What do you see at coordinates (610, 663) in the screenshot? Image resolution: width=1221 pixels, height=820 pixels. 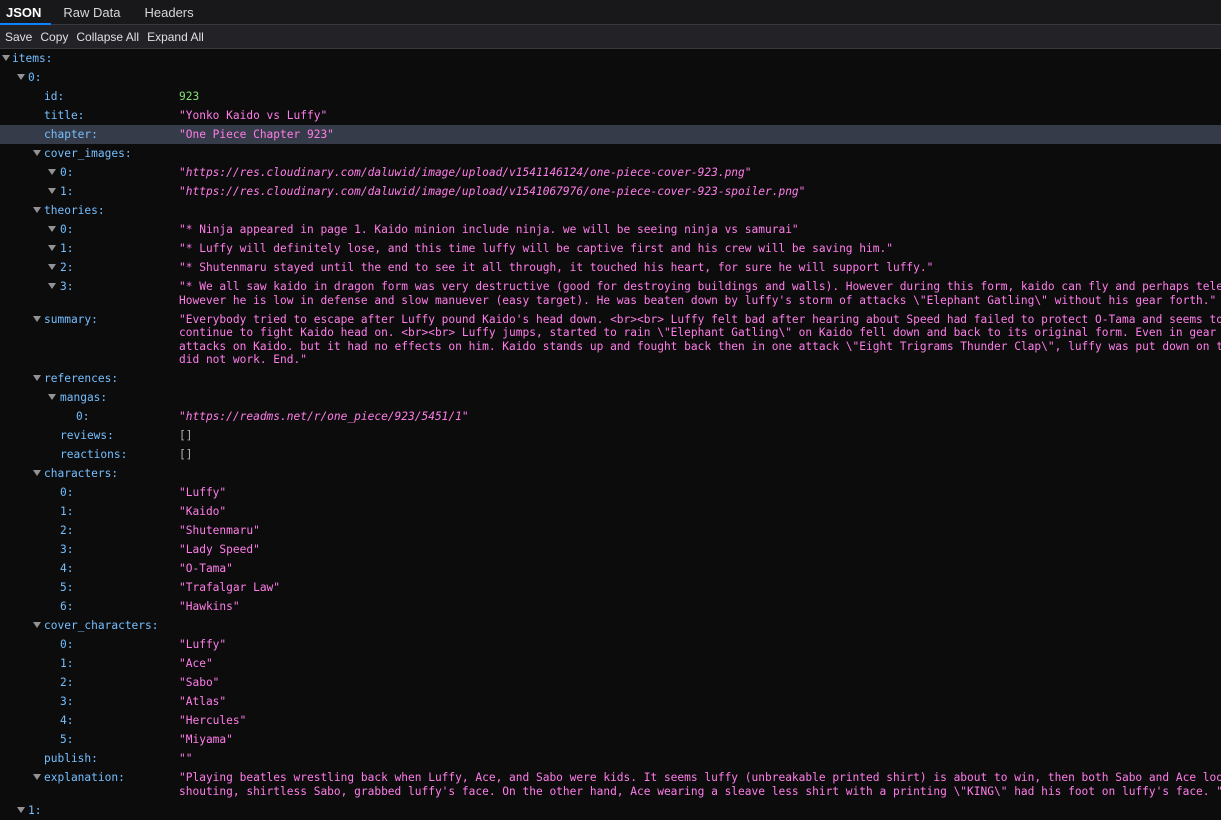 I see `tree-row: 1: "Ace"` at bounding box center [610, 663].